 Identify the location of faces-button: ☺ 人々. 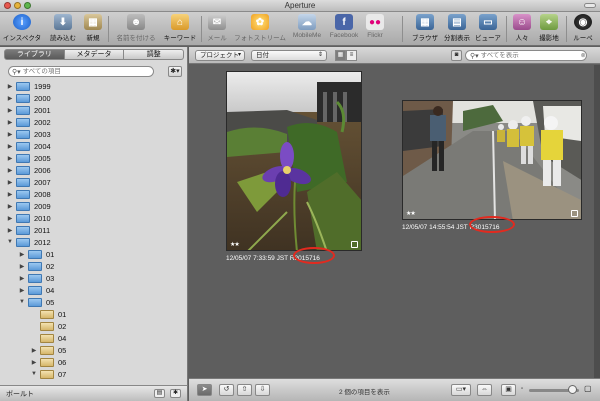
(522, 28).